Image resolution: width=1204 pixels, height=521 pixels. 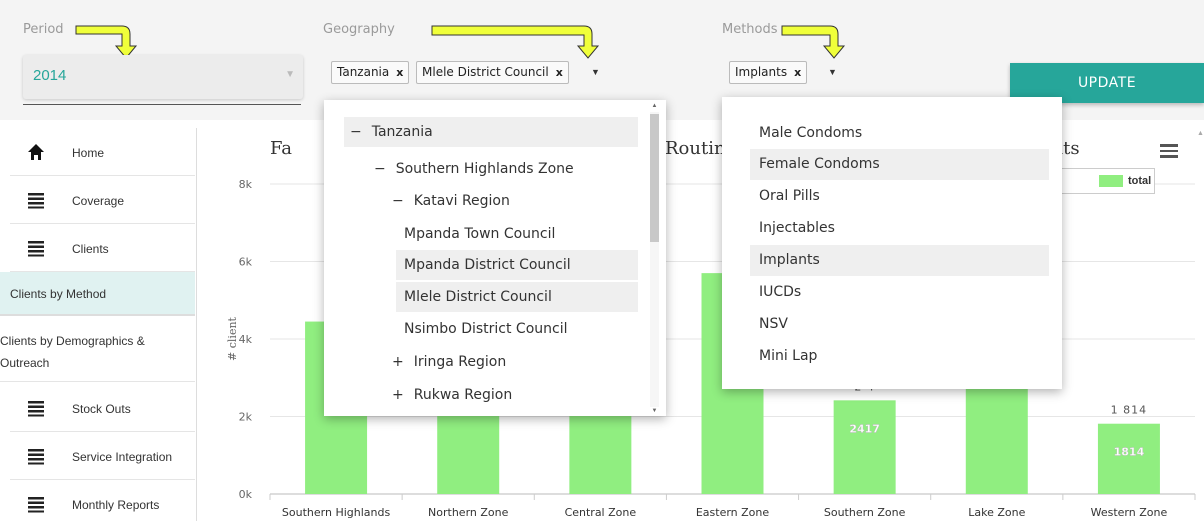 I want to click on sidebar-item-label: Clients by Demographics &, so click(x=72, y=341).